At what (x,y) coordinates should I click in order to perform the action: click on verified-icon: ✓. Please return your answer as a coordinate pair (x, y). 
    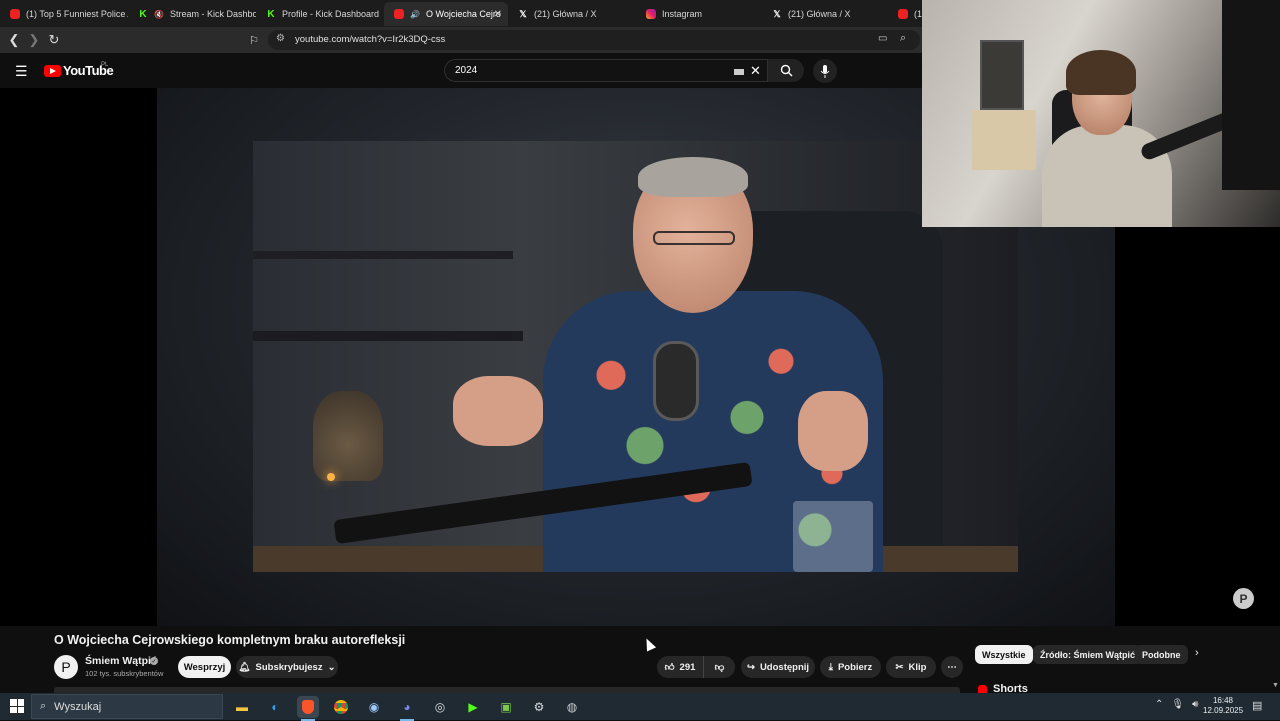
    Looking at the image, I should click on (154, 661).